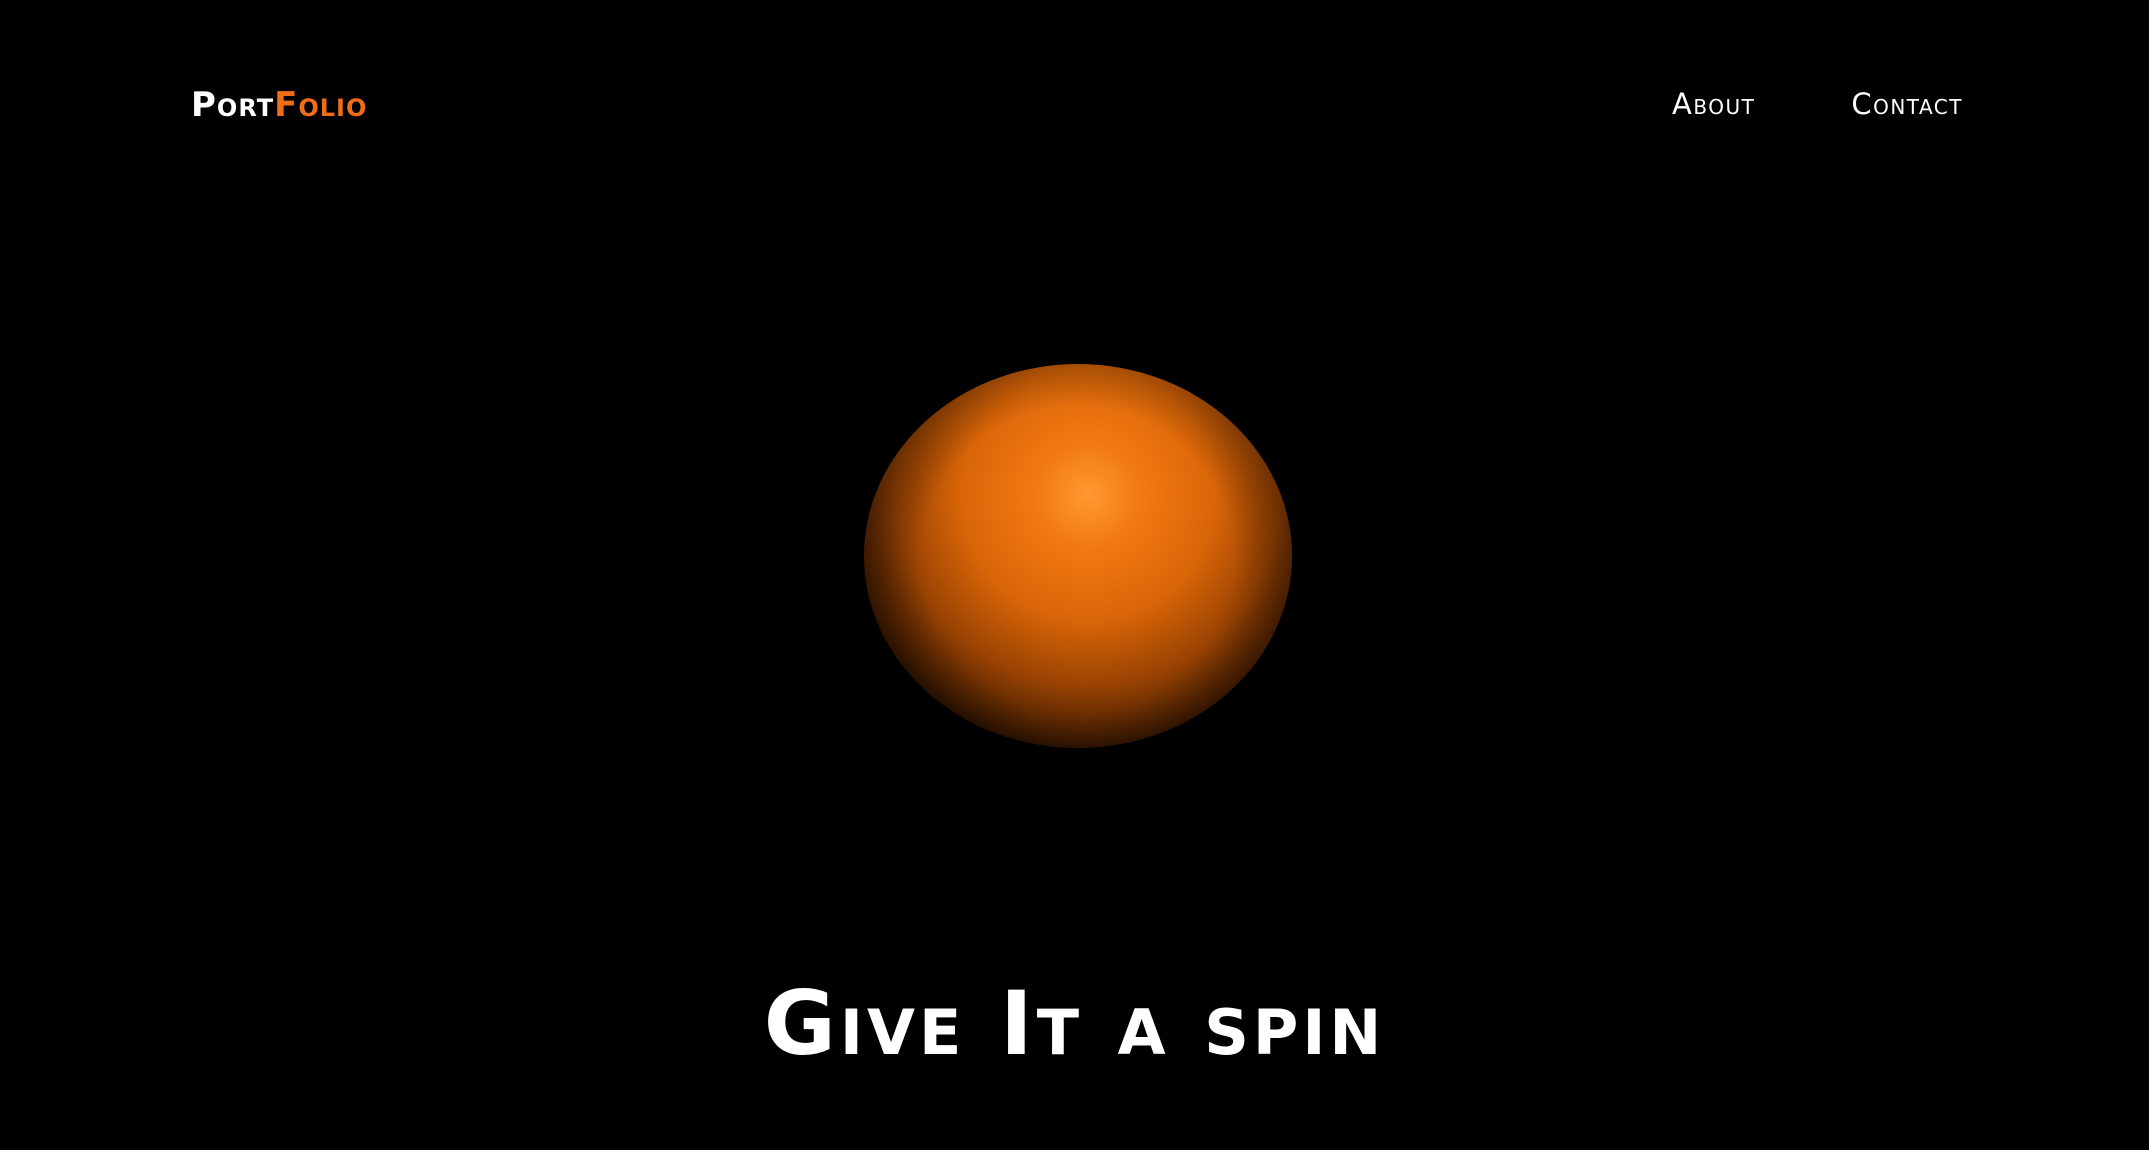 The height and width of the screenshot is (1150, 2149). What do you see at coordinates (1078, 556) in the screenshot?
I see `sphere-shade` at bounding box center [1078, 556].